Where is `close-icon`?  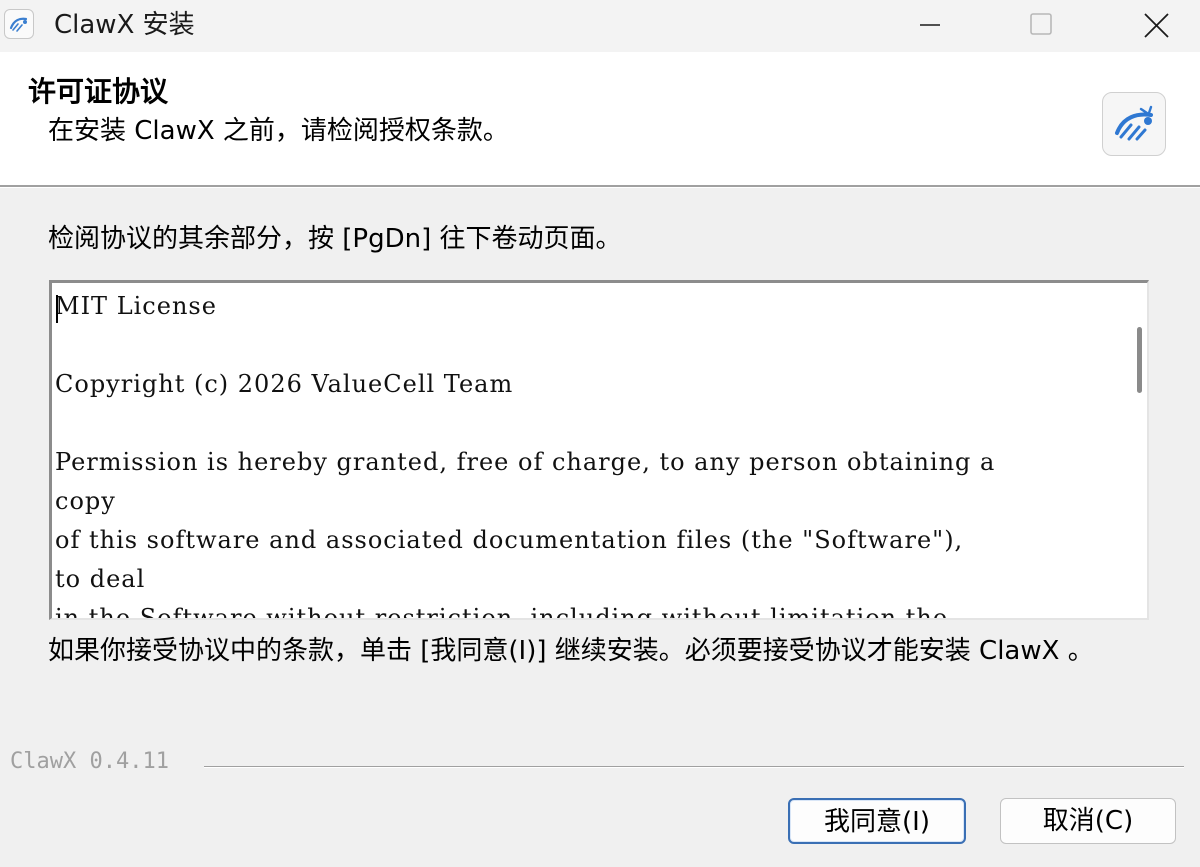 close-icon is located at coordinates (1156, 25).